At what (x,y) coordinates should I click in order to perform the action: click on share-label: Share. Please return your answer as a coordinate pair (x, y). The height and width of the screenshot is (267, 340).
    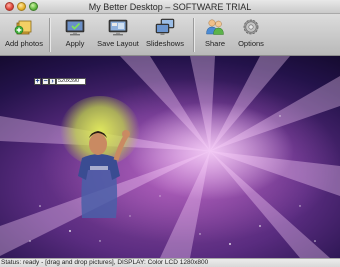
    Looking at the image, I should click on (214, 43).